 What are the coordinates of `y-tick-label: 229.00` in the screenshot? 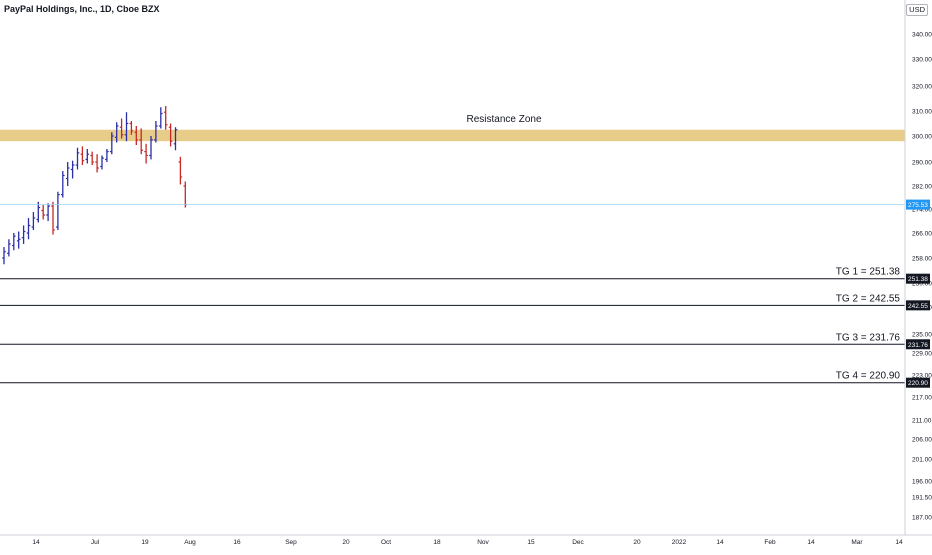 It's located at (922, 354).